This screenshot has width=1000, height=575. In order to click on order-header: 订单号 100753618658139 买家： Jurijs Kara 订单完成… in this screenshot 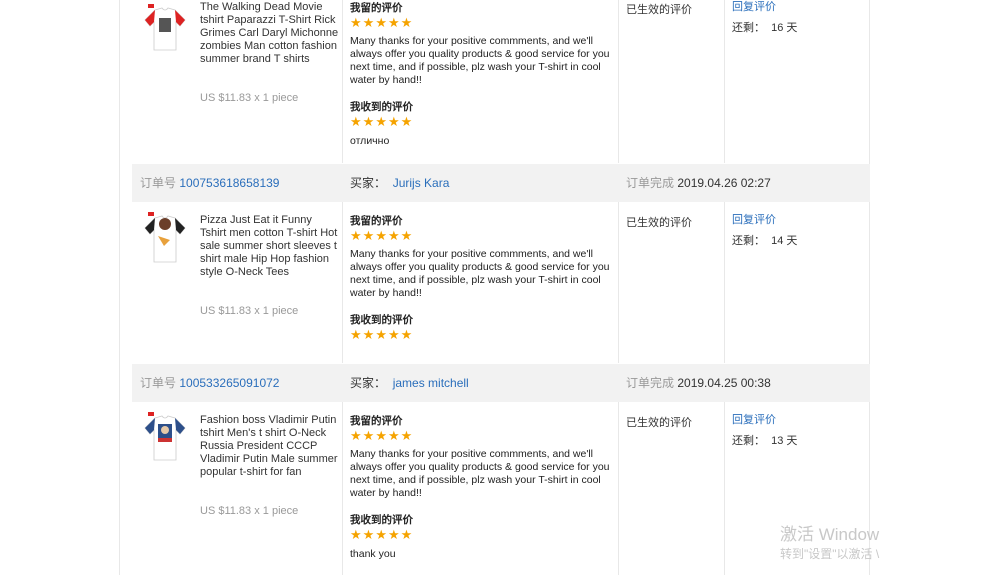, I will do `click(501, 183)`.